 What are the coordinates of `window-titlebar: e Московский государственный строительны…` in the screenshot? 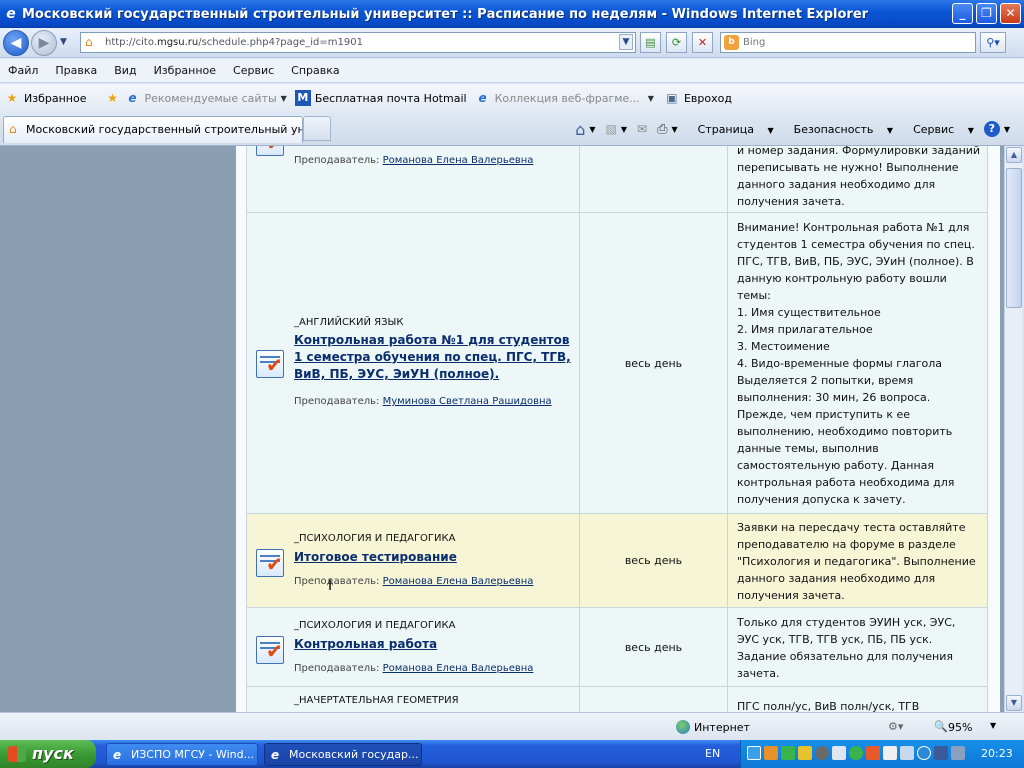 It's located at (512, 14).